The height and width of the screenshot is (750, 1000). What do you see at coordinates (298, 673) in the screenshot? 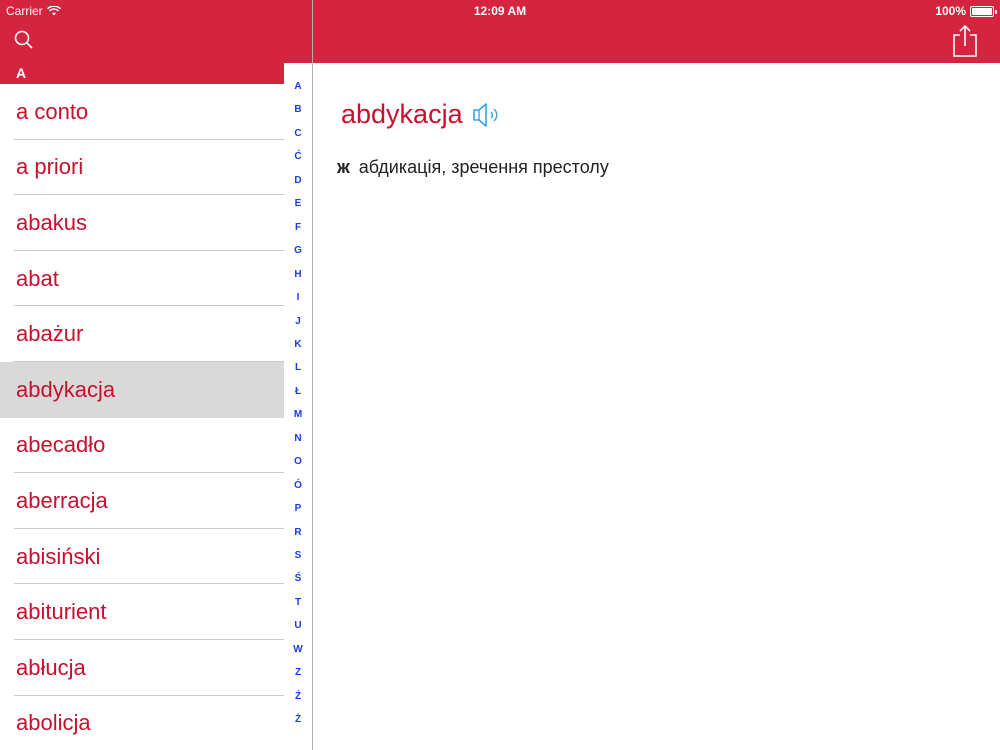
I see `index-letter: Z` at bounding box center [298, 673].